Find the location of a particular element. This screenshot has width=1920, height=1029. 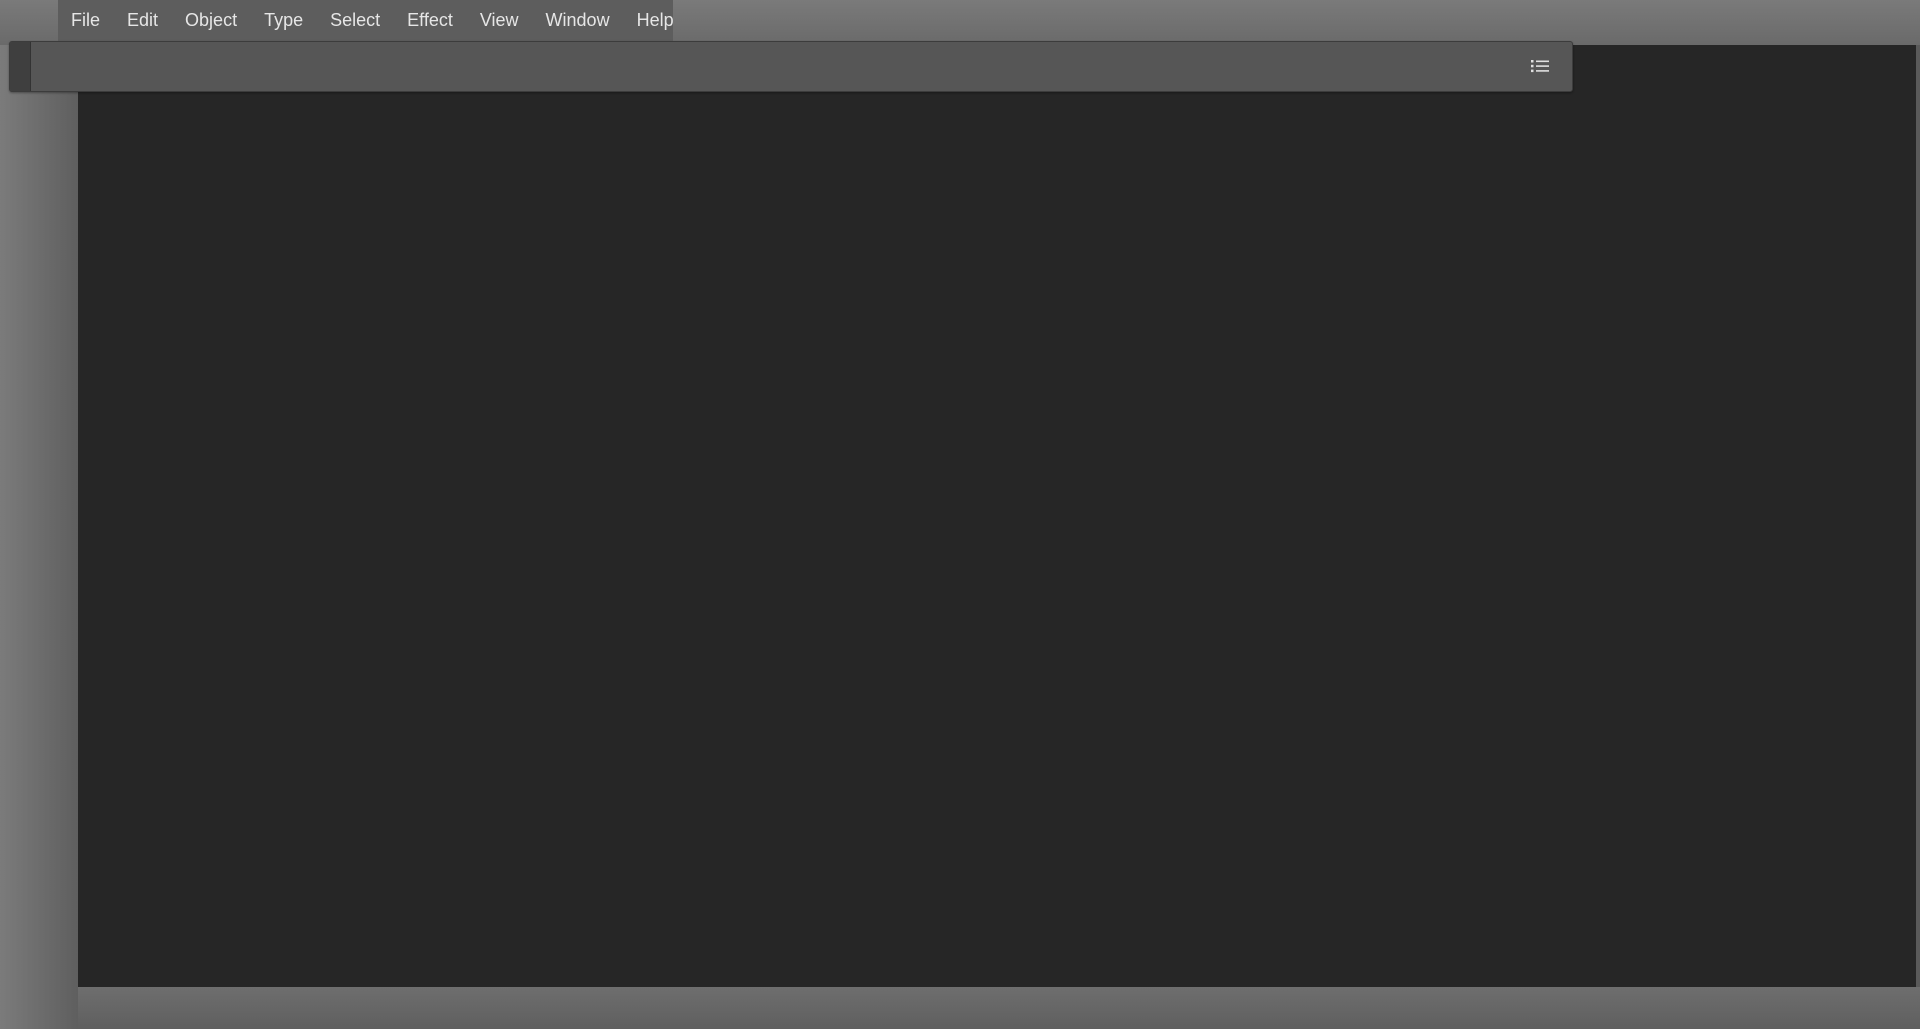

panel-grip-handle is located at coordinates (20, 66).